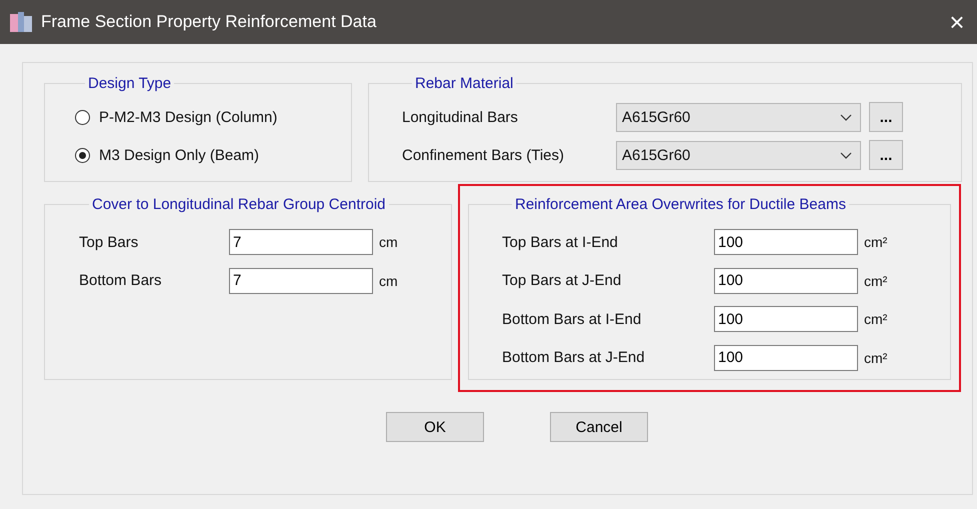 The image size is (977, 509). Describe the element at coordinates (460, 117) in the screenshot. I see `field-label: Longitudinal Bars` at that location.